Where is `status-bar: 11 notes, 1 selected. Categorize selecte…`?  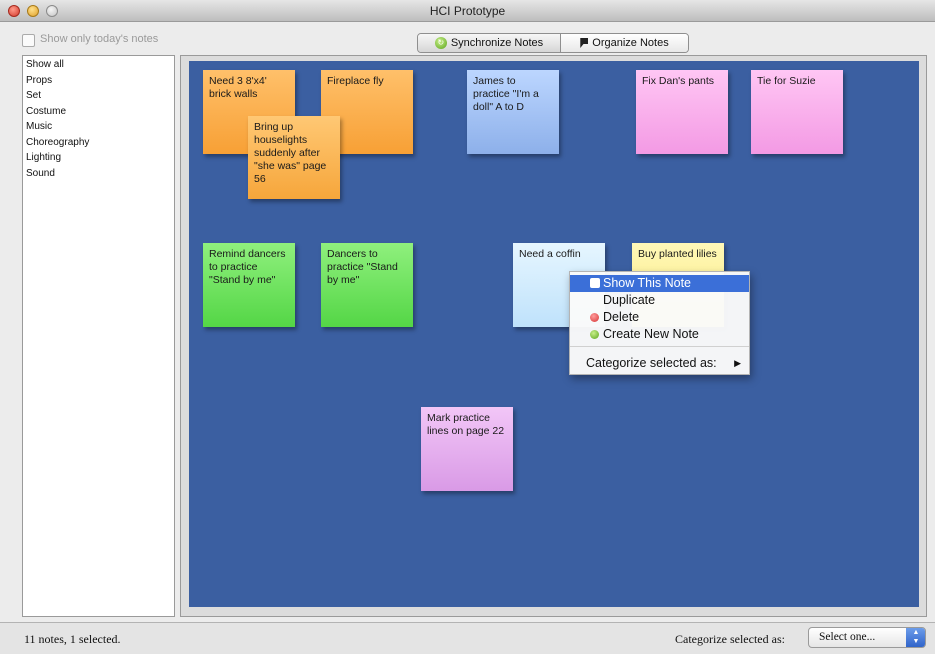 status-bar: 11 notes, 1 selected. Categorize selecte… is located at coordinates (467, 638).